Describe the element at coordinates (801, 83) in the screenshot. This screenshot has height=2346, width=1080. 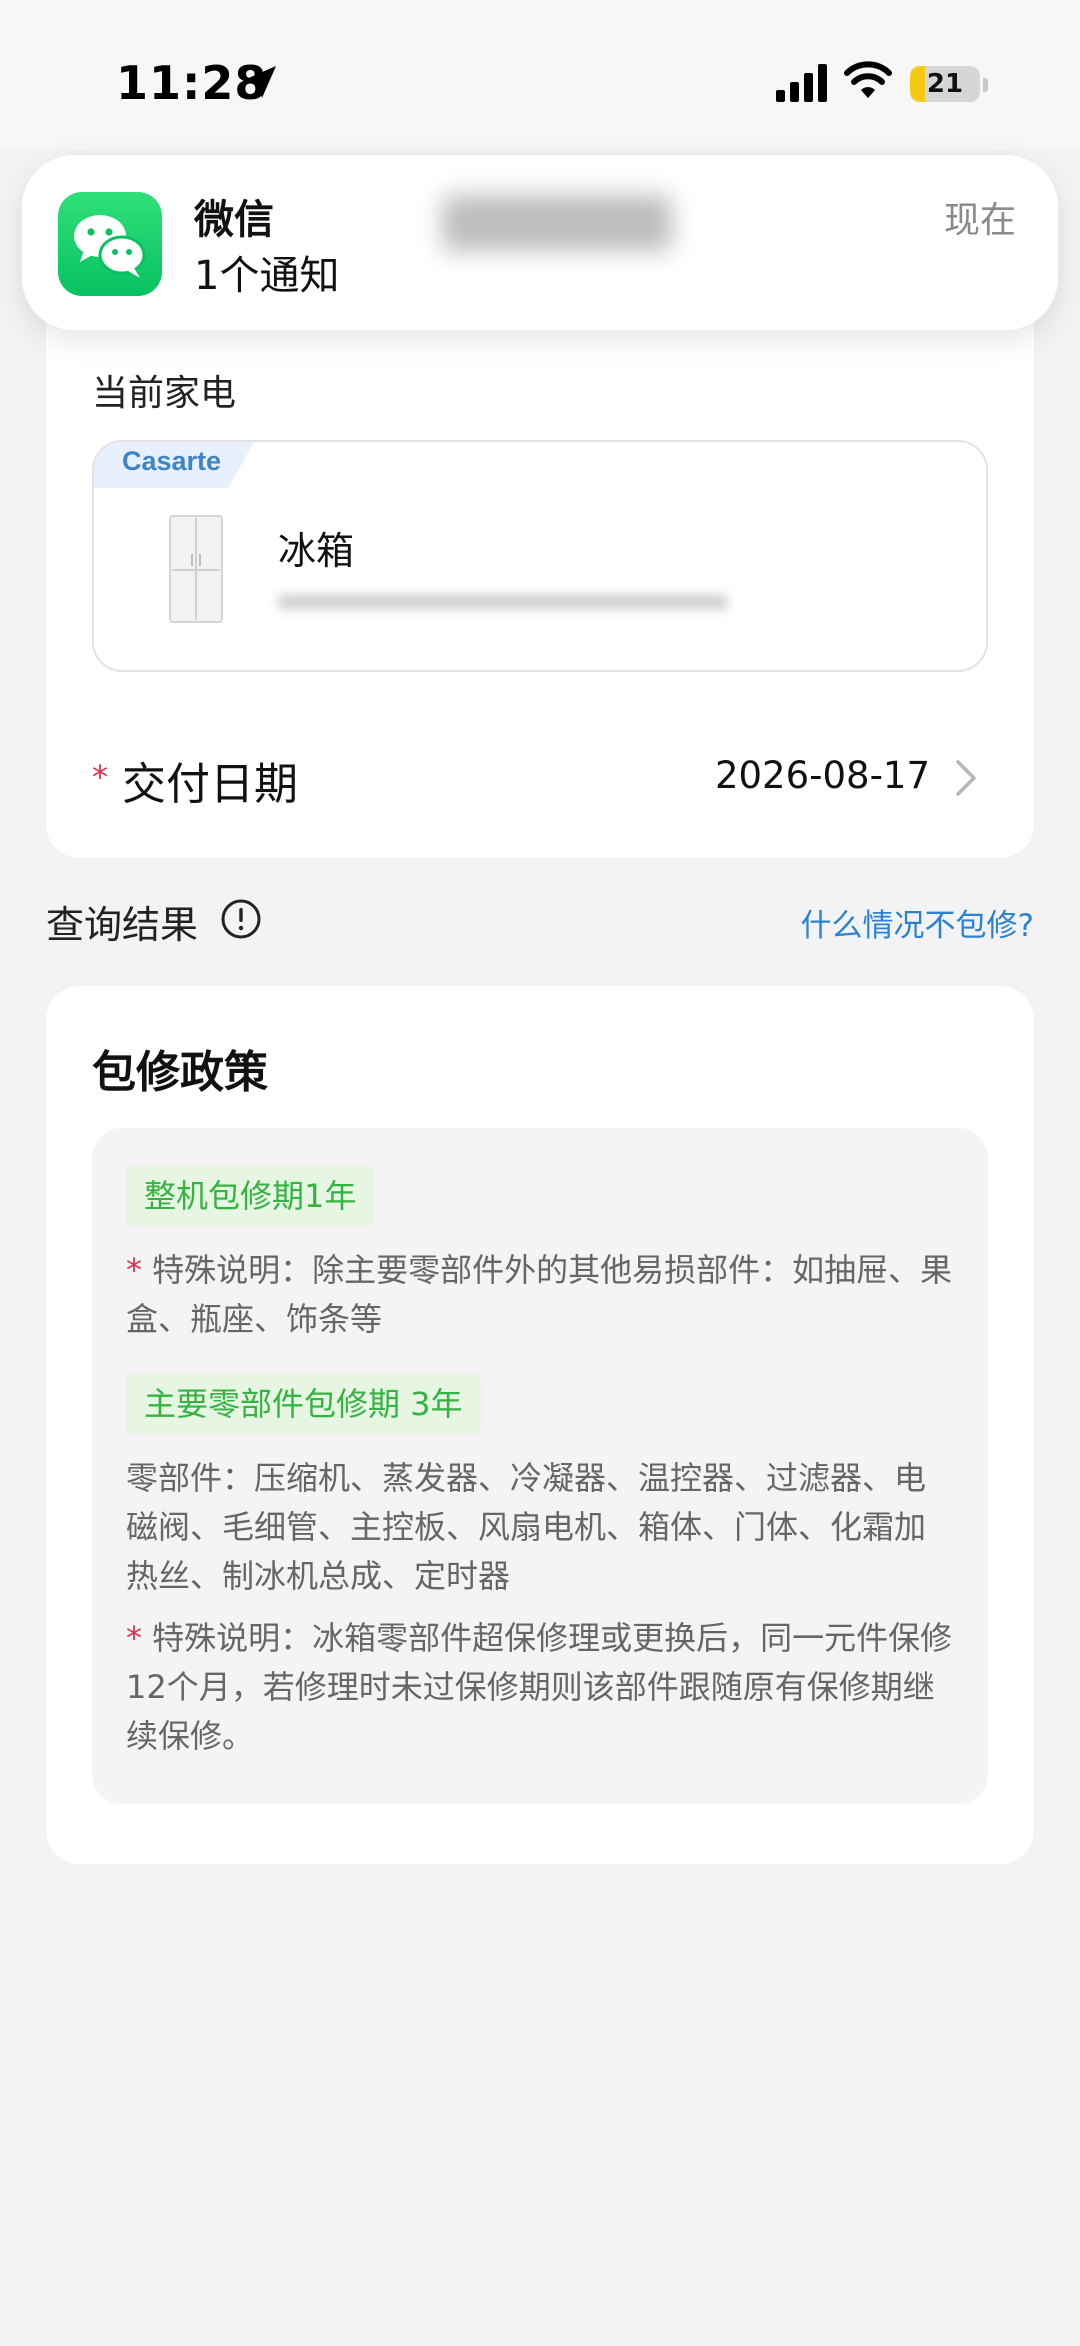
I see `signal-icon` at that location.